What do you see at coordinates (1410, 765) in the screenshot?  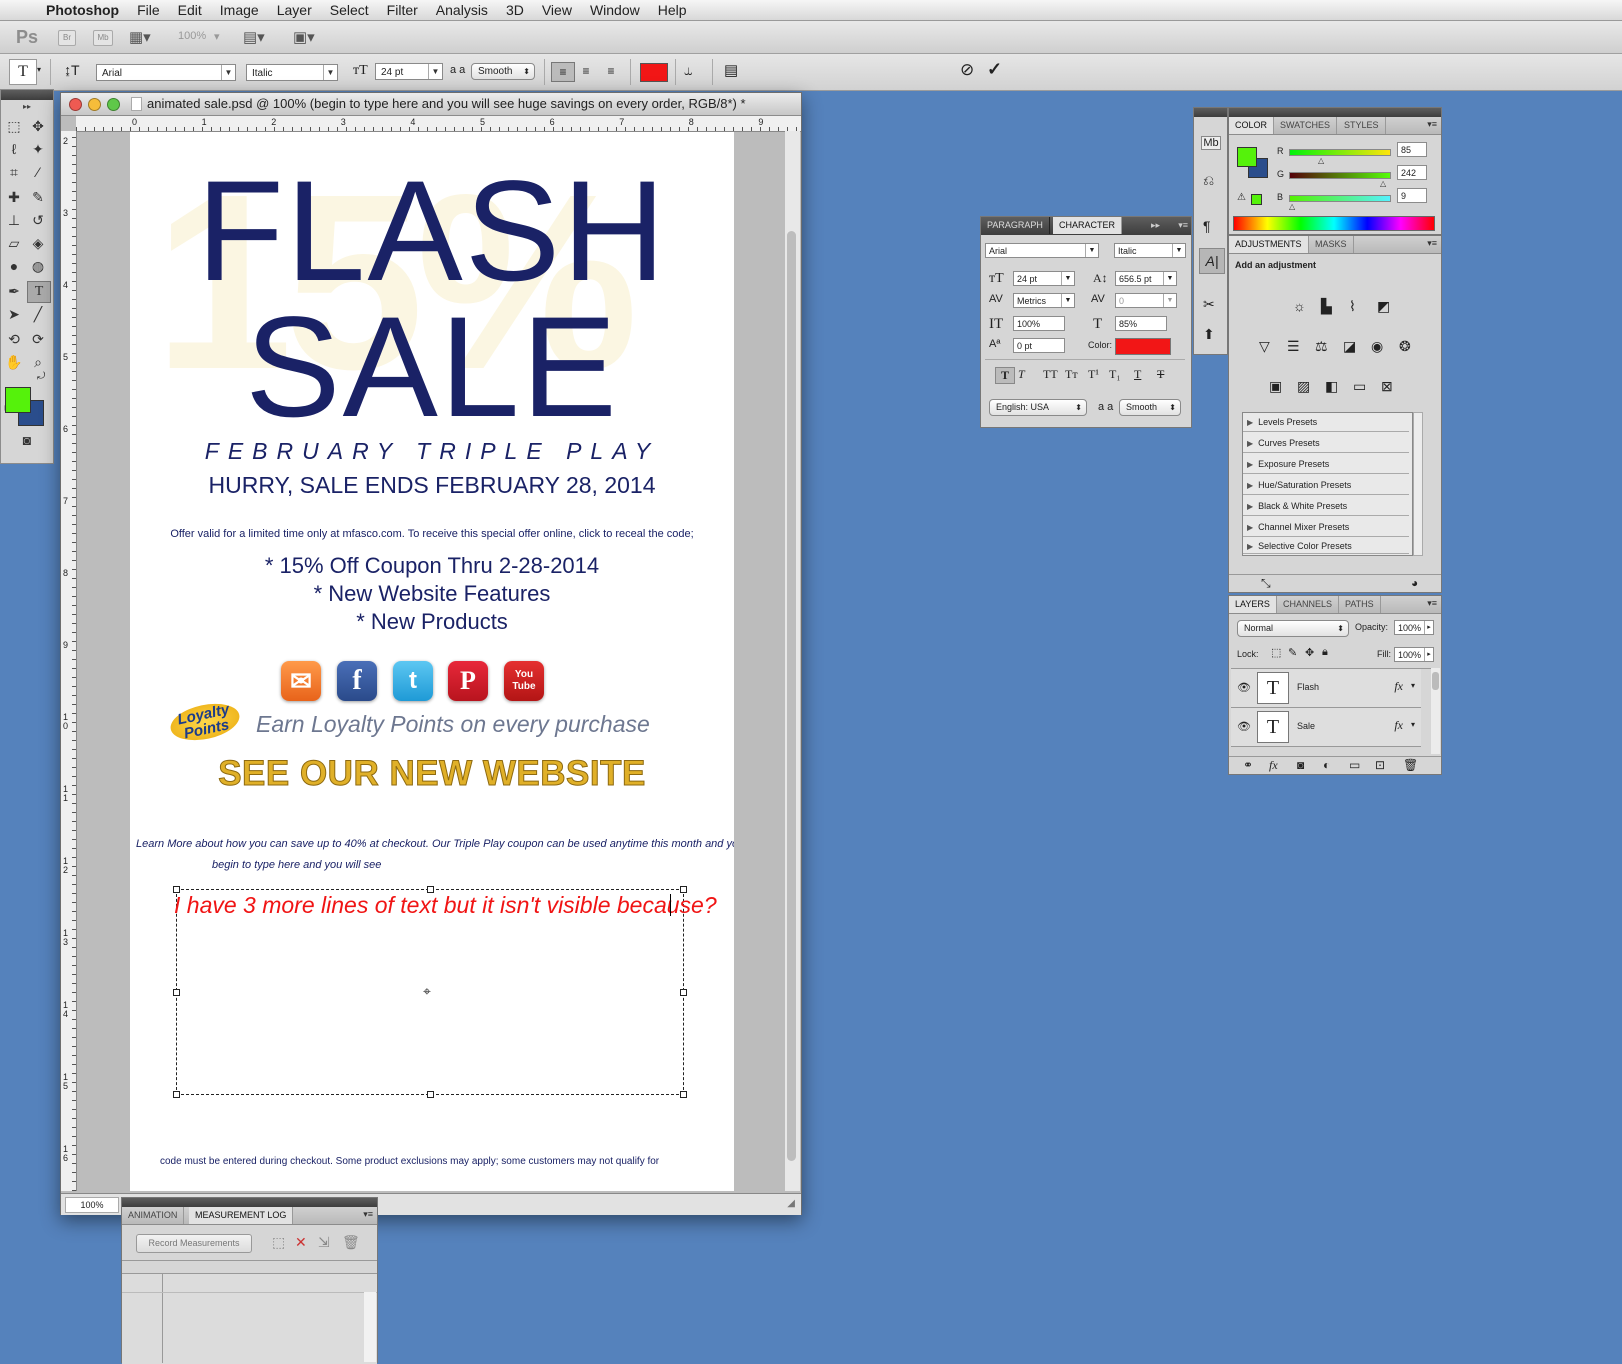 I see `delete-layer-icon: 🗑︎` at bounding box center [1410, 765].